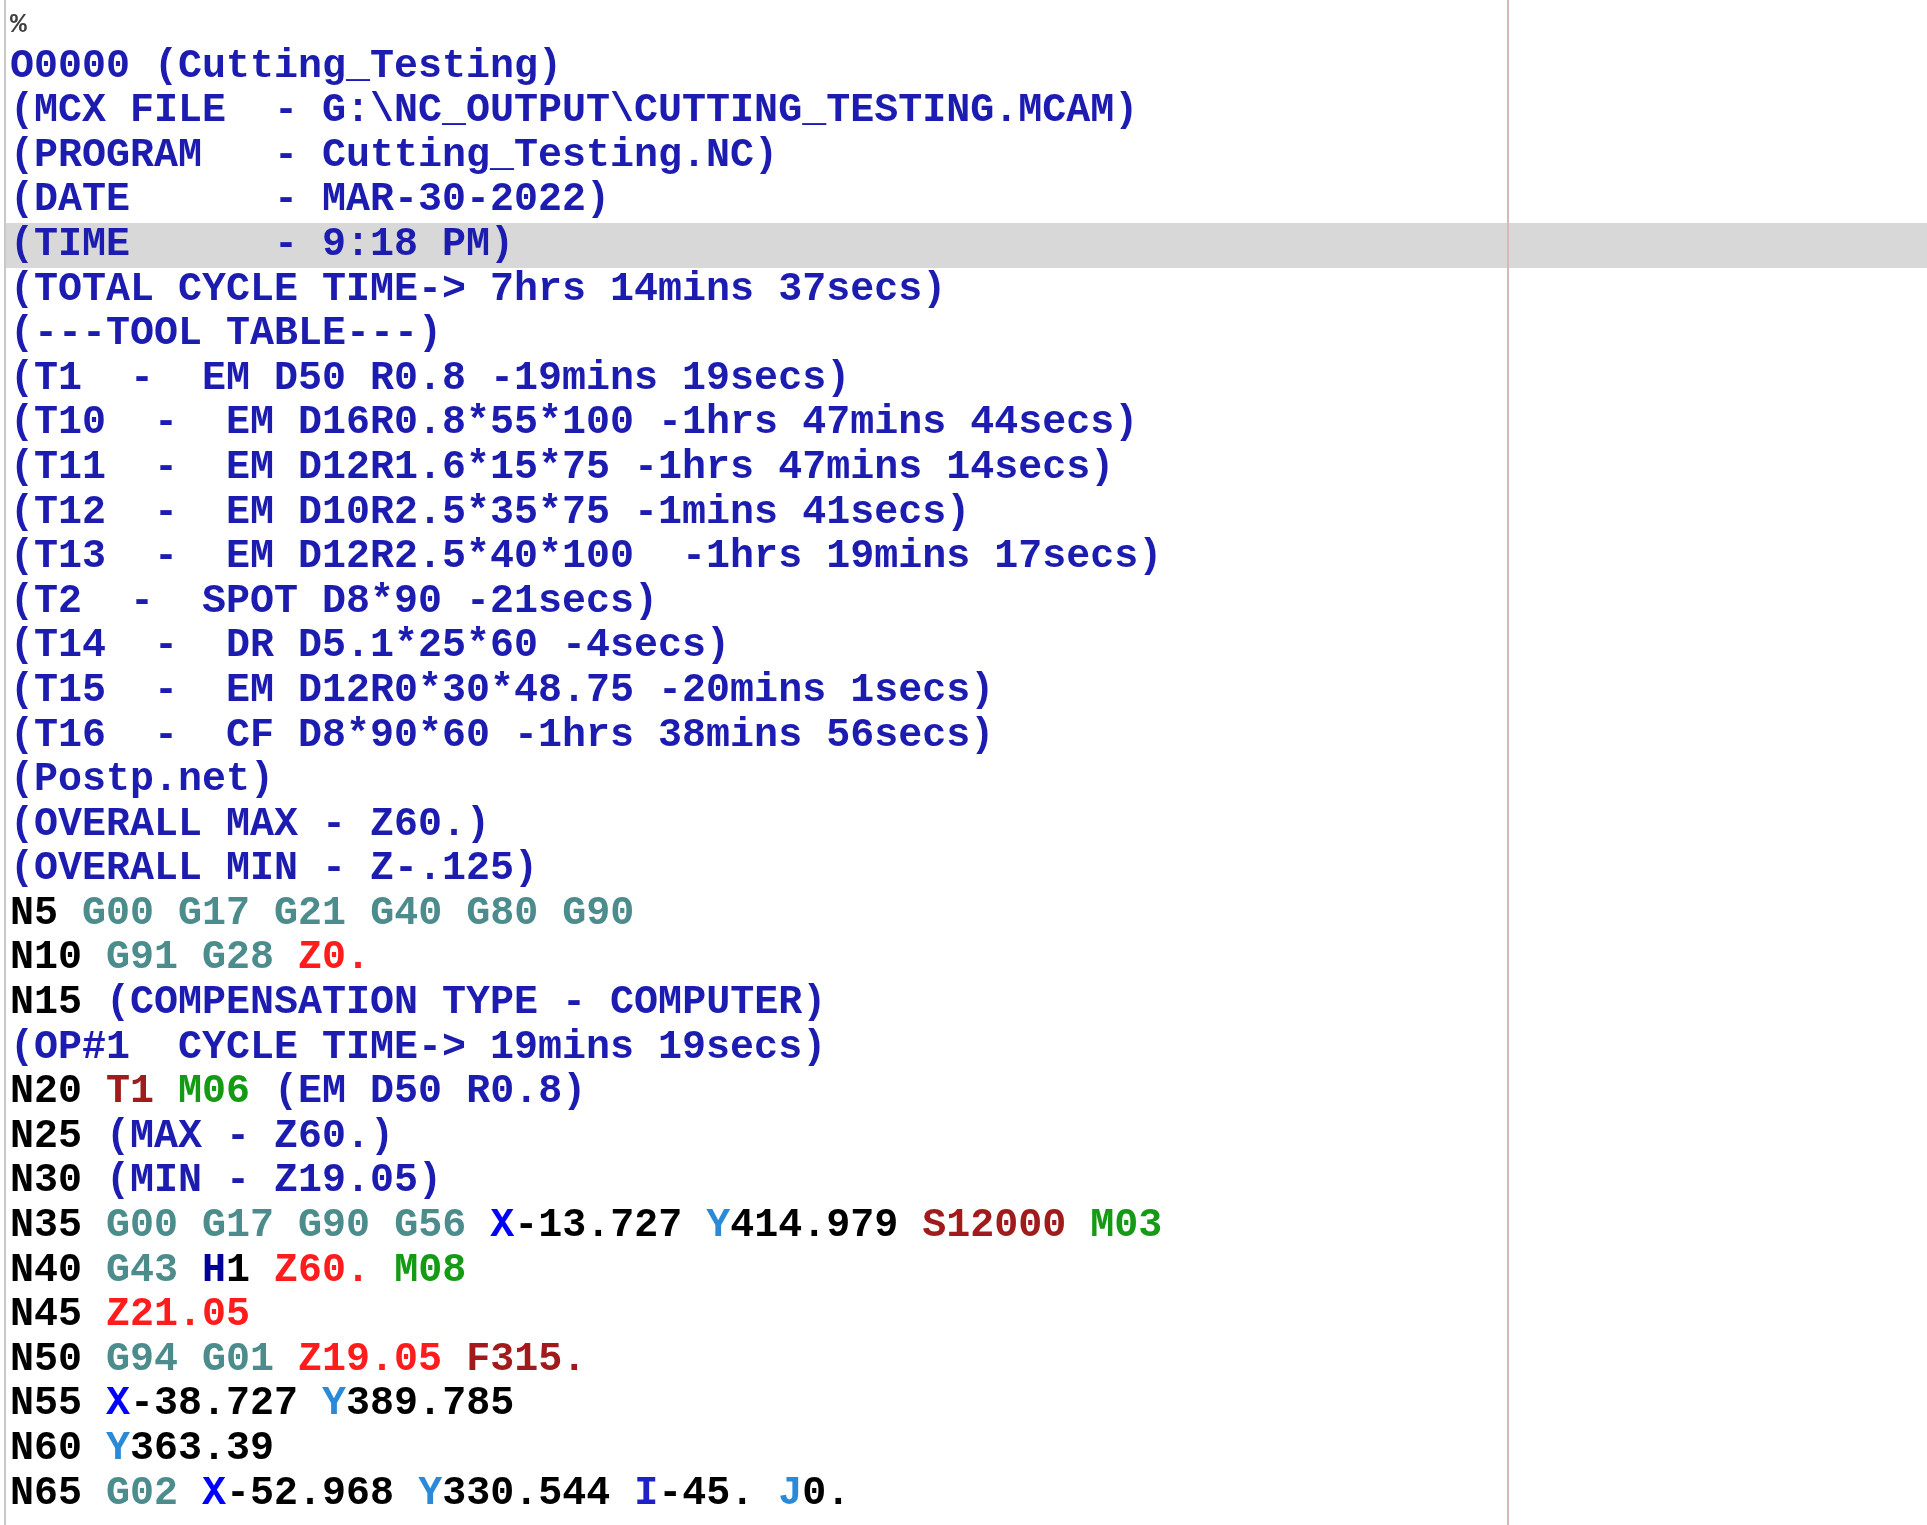  What do you see at coordinates (298, 1092) in the screenshot?
I see `code-line: N20 T1 M06 (EM D50 R0.8)` at bounding box center [298, 1092].